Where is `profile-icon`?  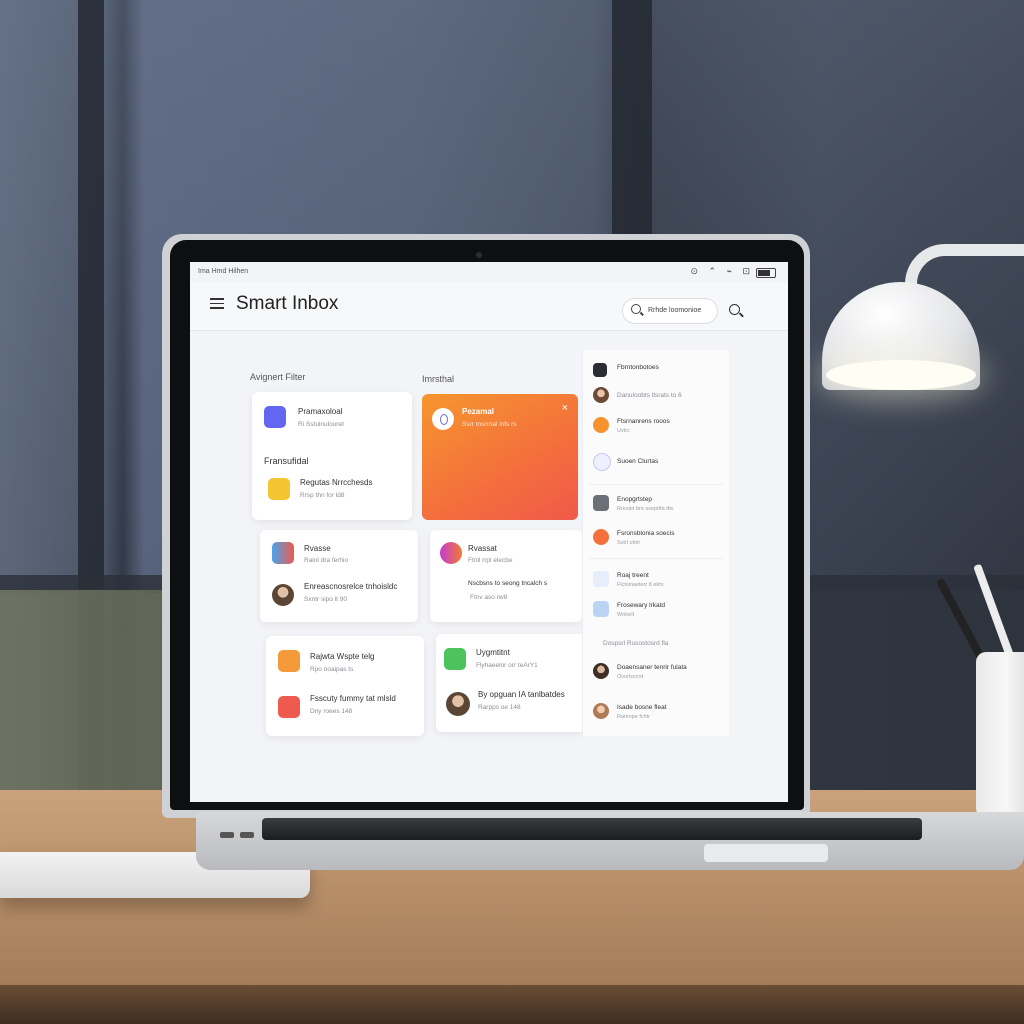
profile-icon is located at coordinates (443, 419).